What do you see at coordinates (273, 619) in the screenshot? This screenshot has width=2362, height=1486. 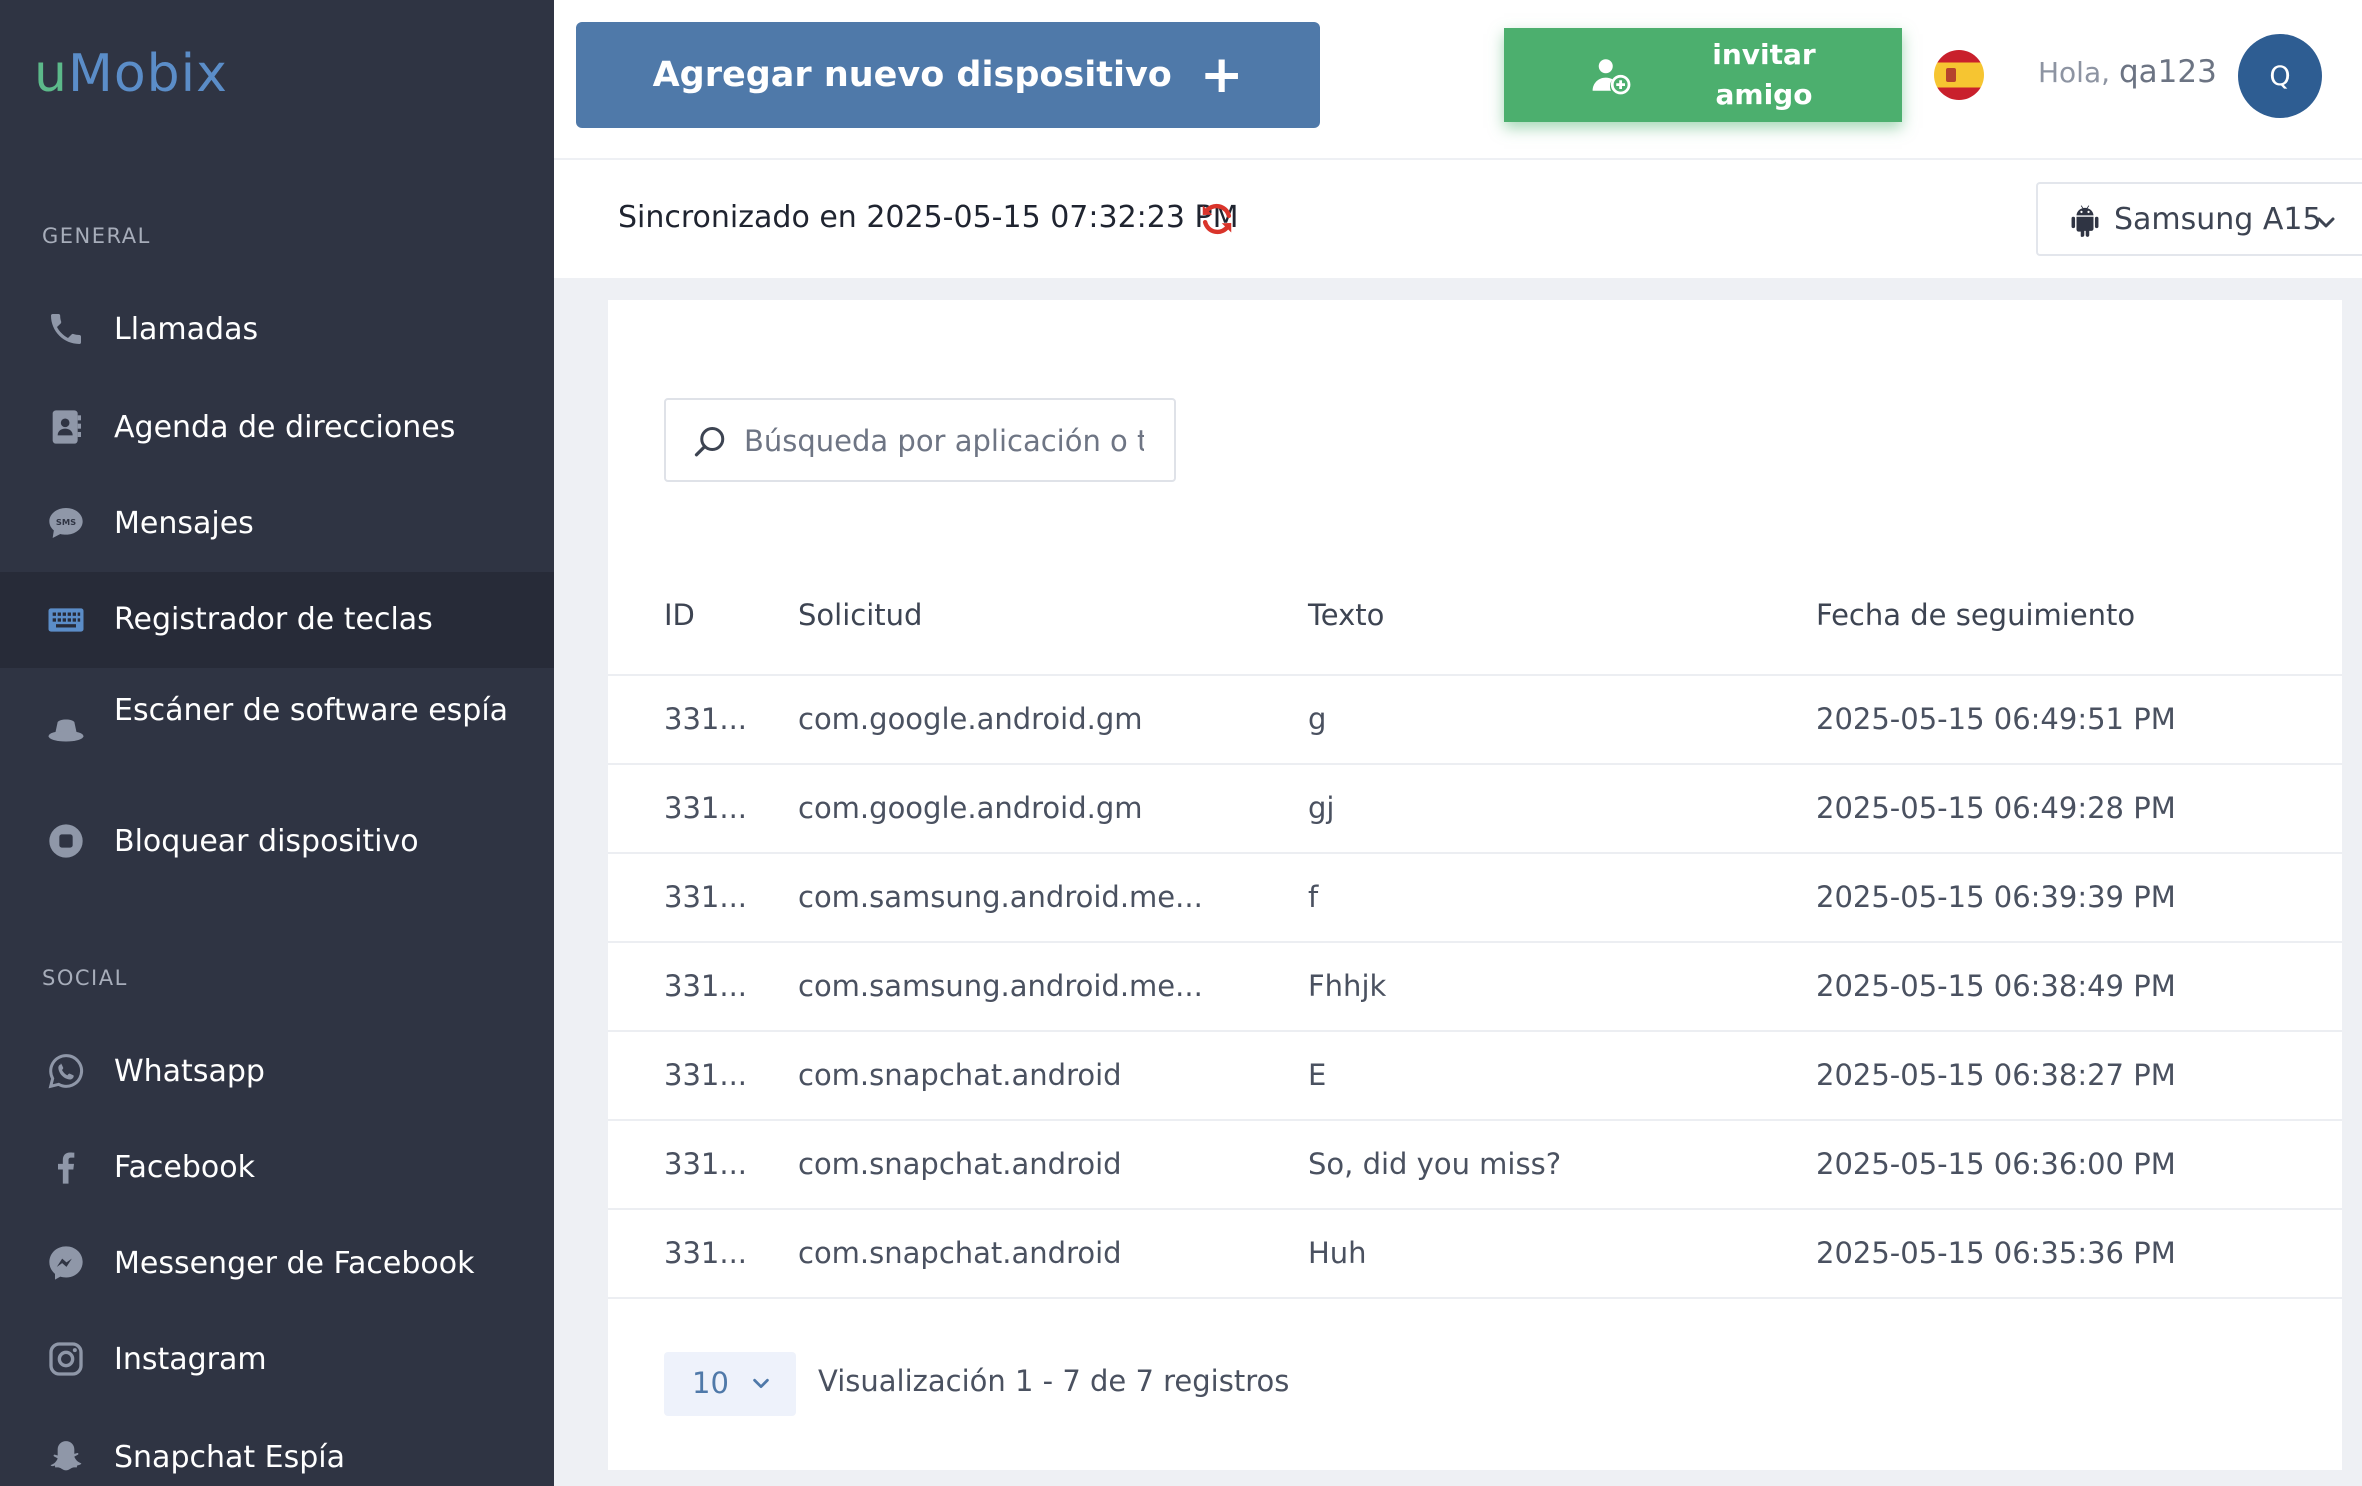 I see `sidebar-item-label: Registrador de teclas` at bounding box center [273, 619].